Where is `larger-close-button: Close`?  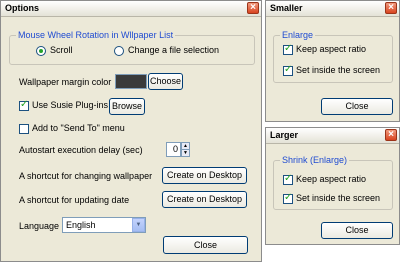 larger-close-button: Close is located at coordinates (357, 230).